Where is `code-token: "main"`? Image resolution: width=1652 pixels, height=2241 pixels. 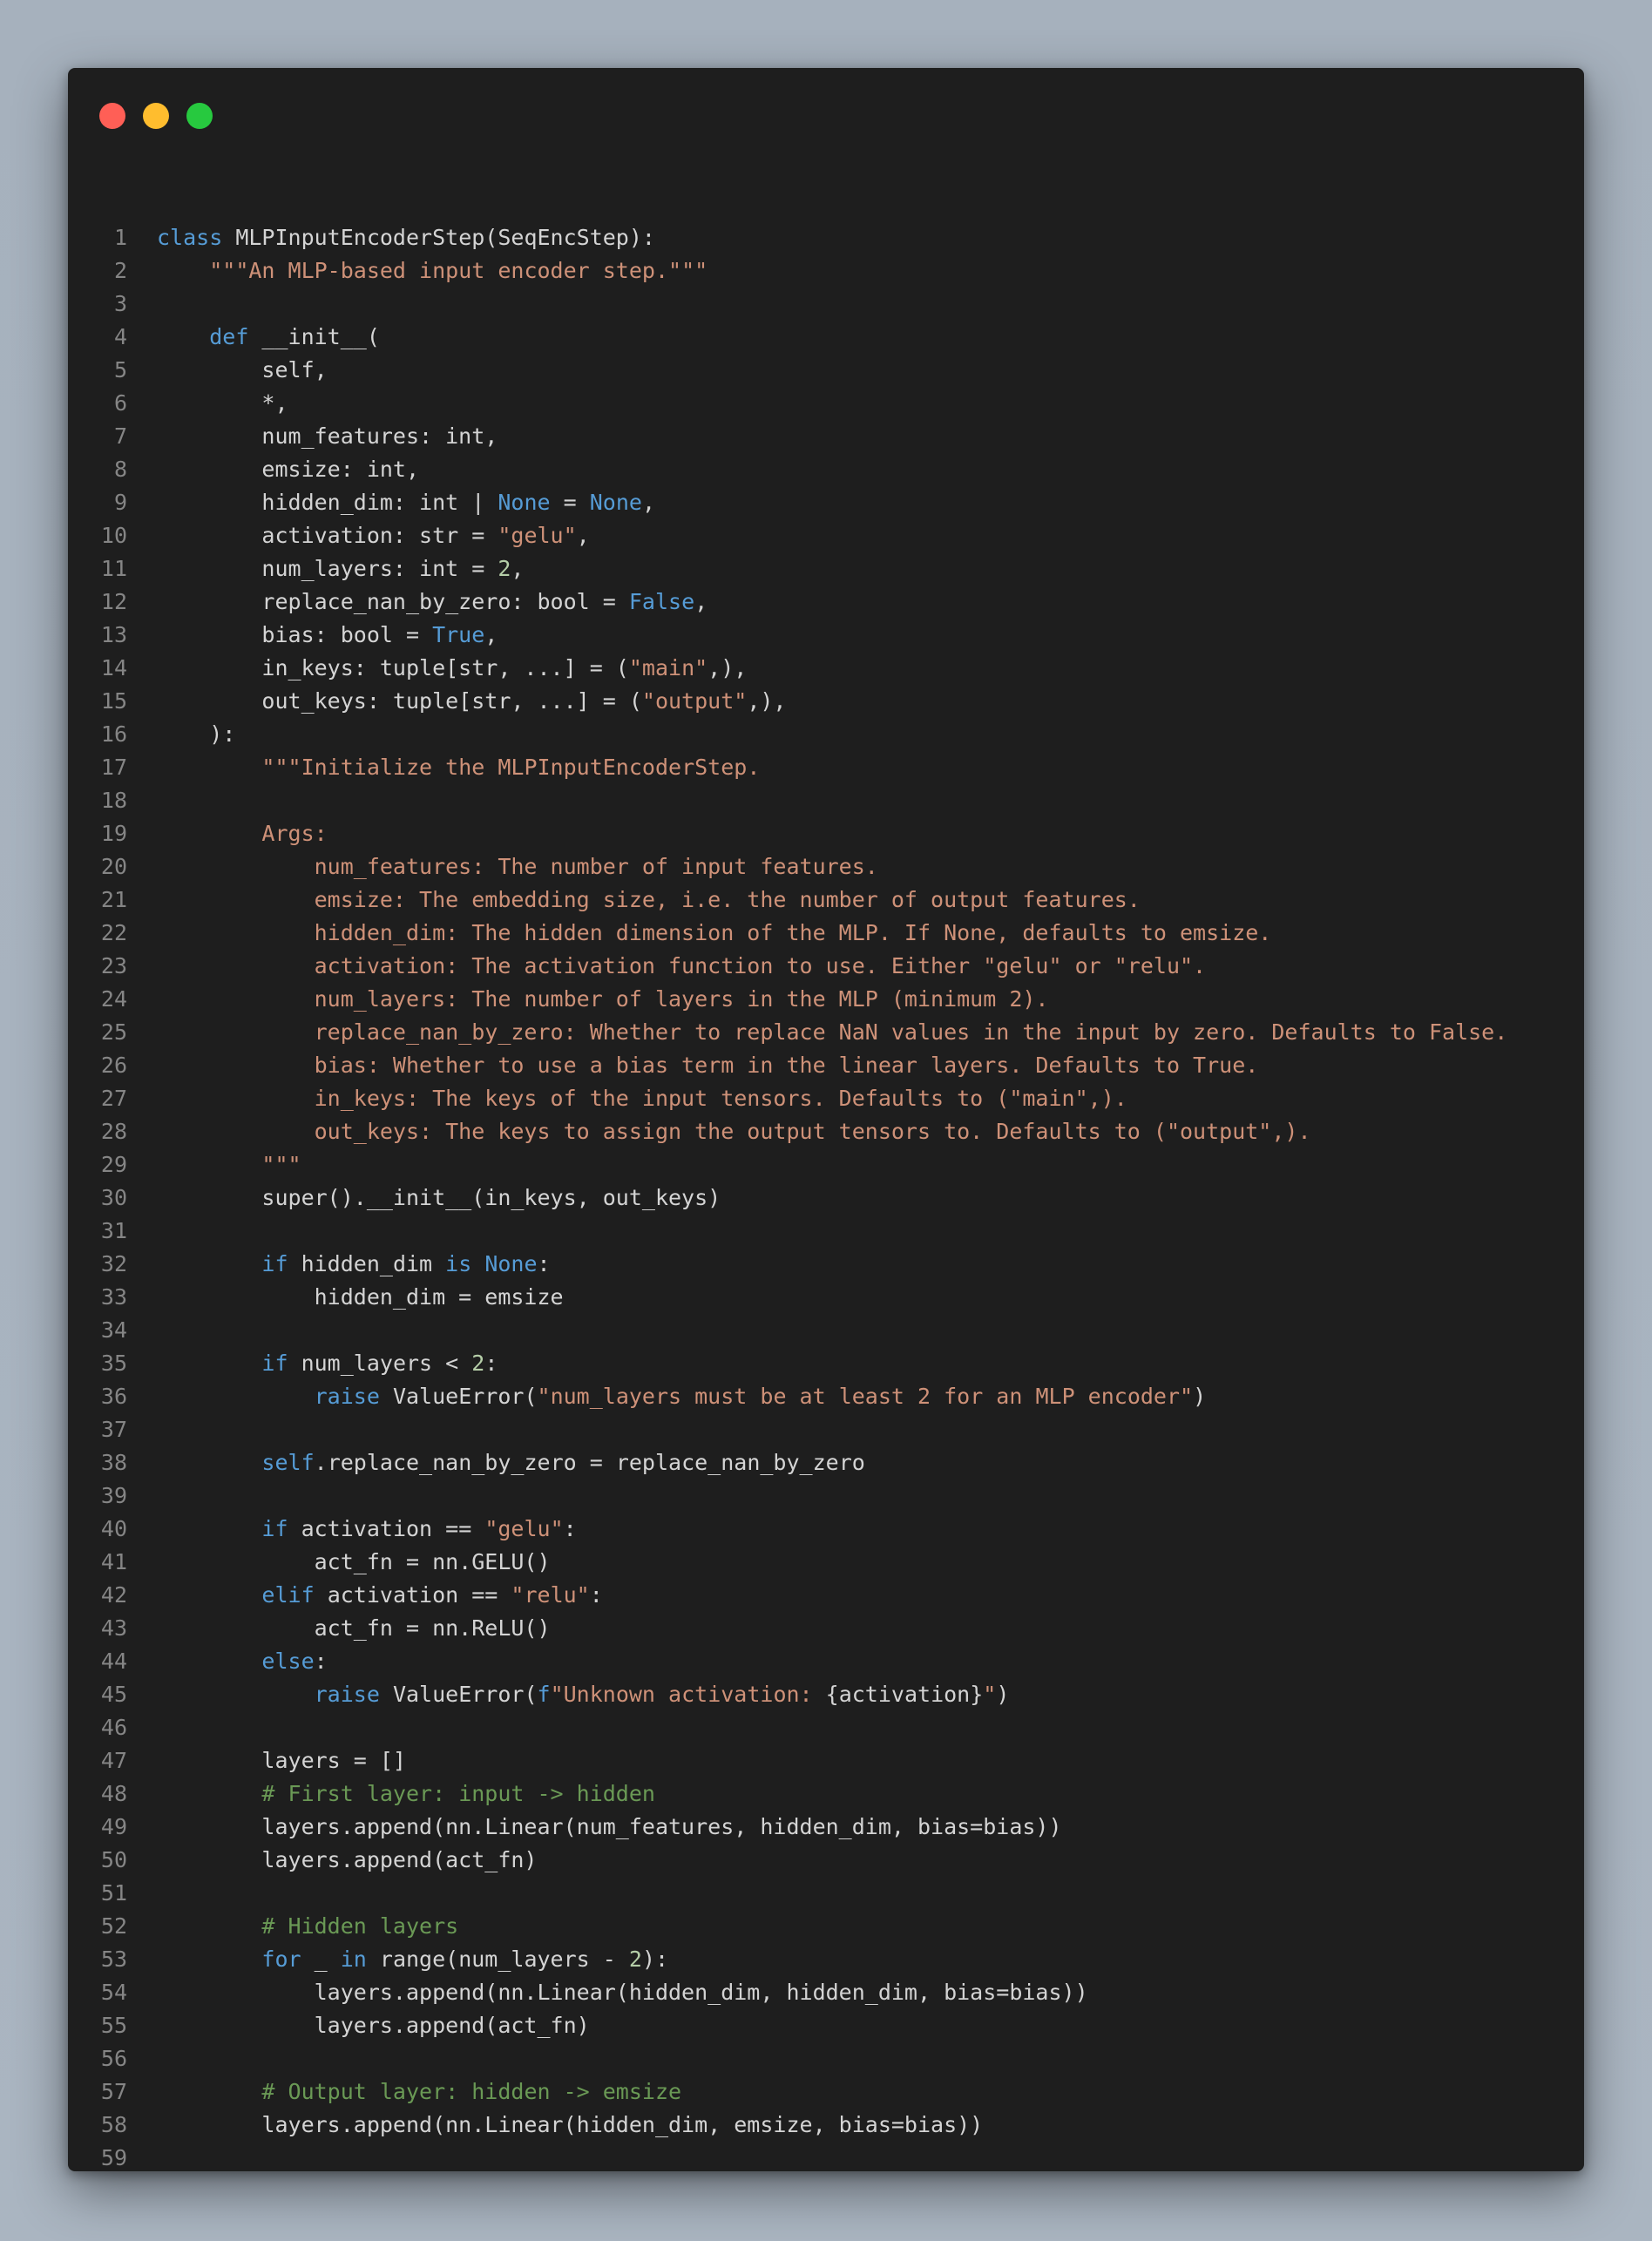 code-token: "main" is located at coordinates (668, 667).